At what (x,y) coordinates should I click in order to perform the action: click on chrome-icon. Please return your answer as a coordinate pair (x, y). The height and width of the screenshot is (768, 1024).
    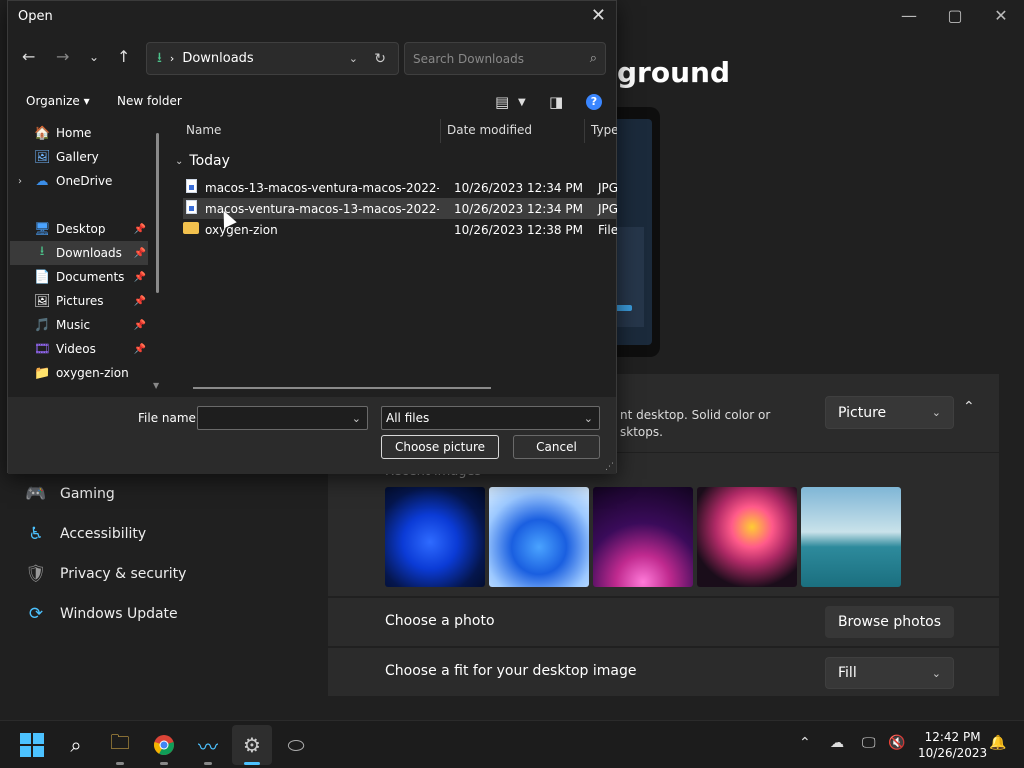
    Looking at the image, I should click on (164, 748).